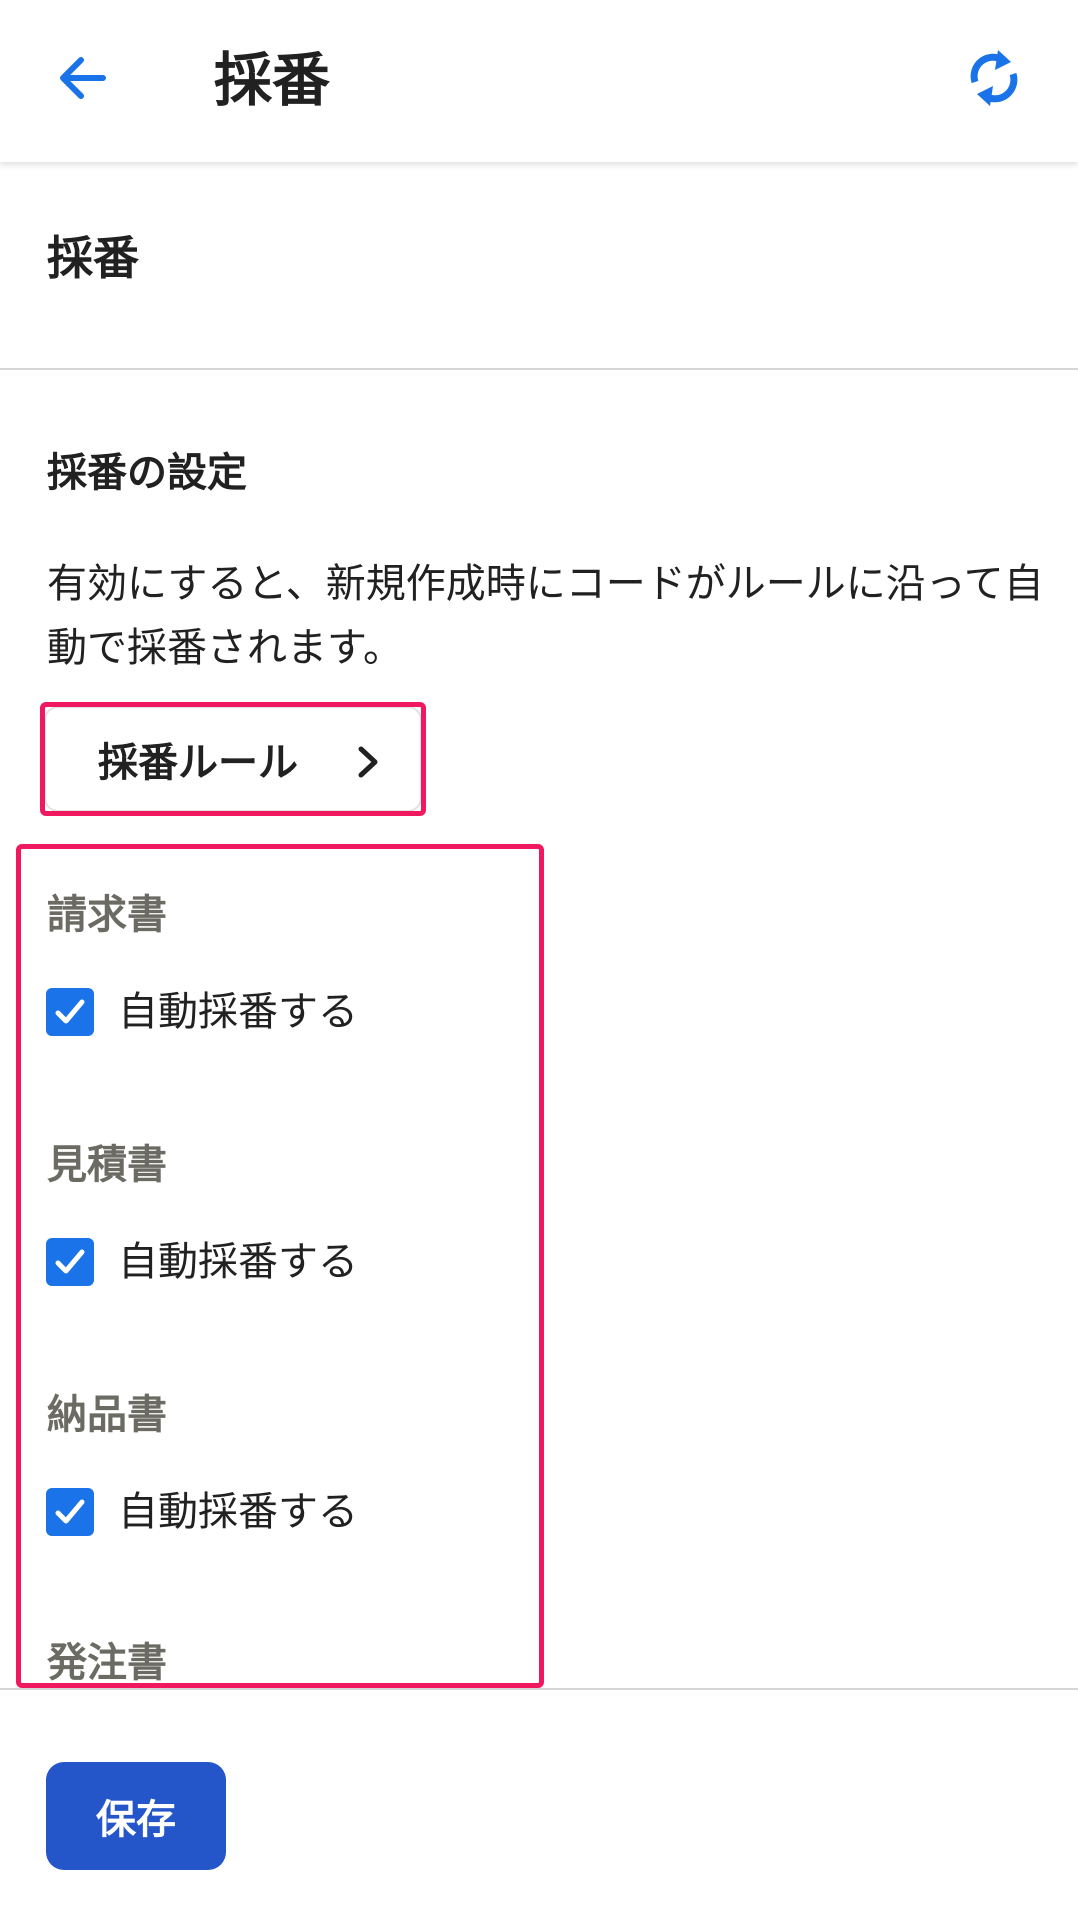  I want to click on doc-label-invoice: 請求書, so click(107, 915).